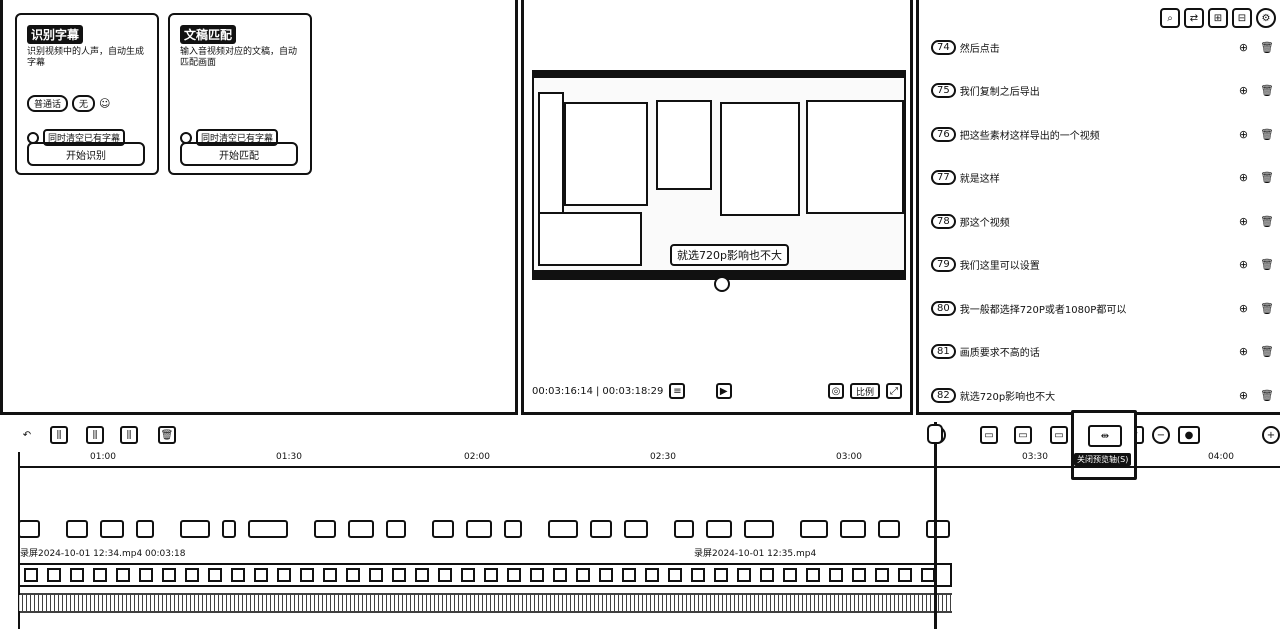  What do you see at coordinates (1242, 18) in the screenshot?
I see `filter-icon: ⊟` at bounding box center [1242, 18].